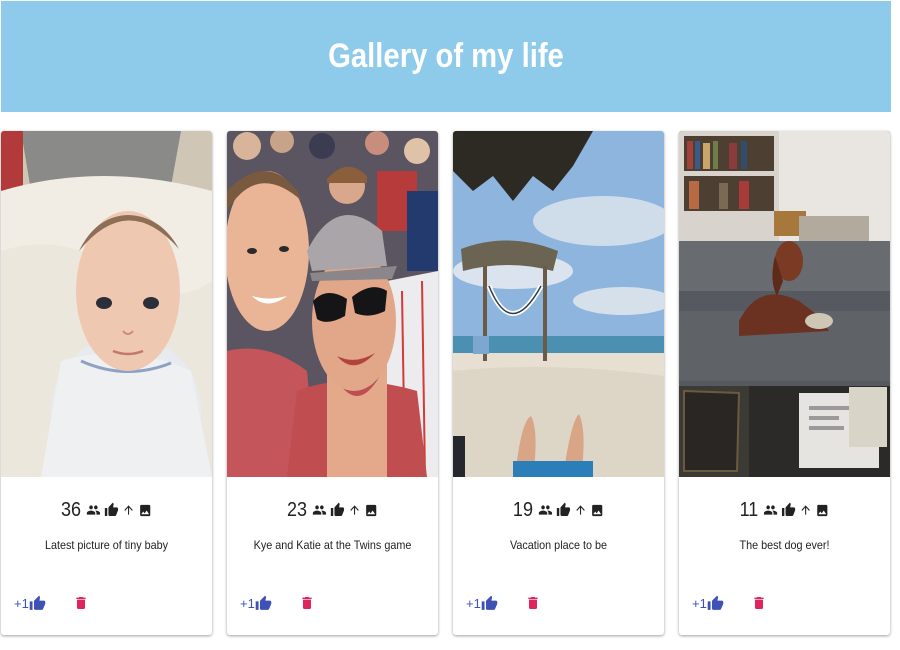  Describe the element at coordinates (106, 545) in the screenshot. I see `photo-caption: Latest picture of tiny baby` at that location.